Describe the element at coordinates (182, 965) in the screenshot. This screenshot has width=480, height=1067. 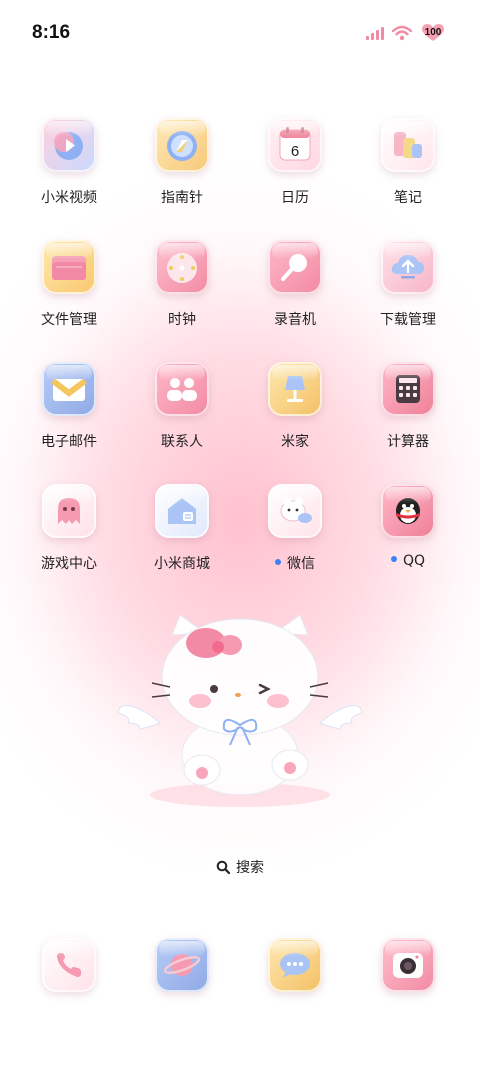
I see `browser-planet-icon` at that location.